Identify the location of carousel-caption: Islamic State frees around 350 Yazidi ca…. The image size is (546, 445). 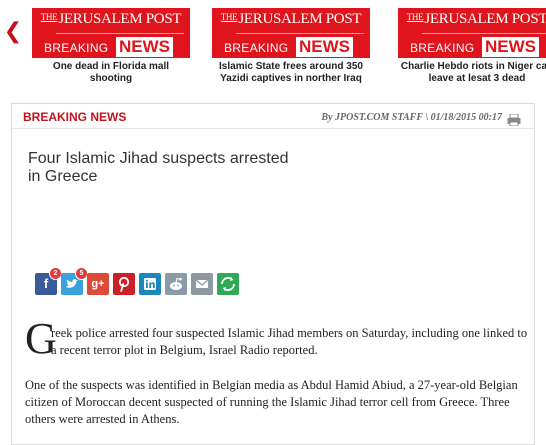
(291, 73).